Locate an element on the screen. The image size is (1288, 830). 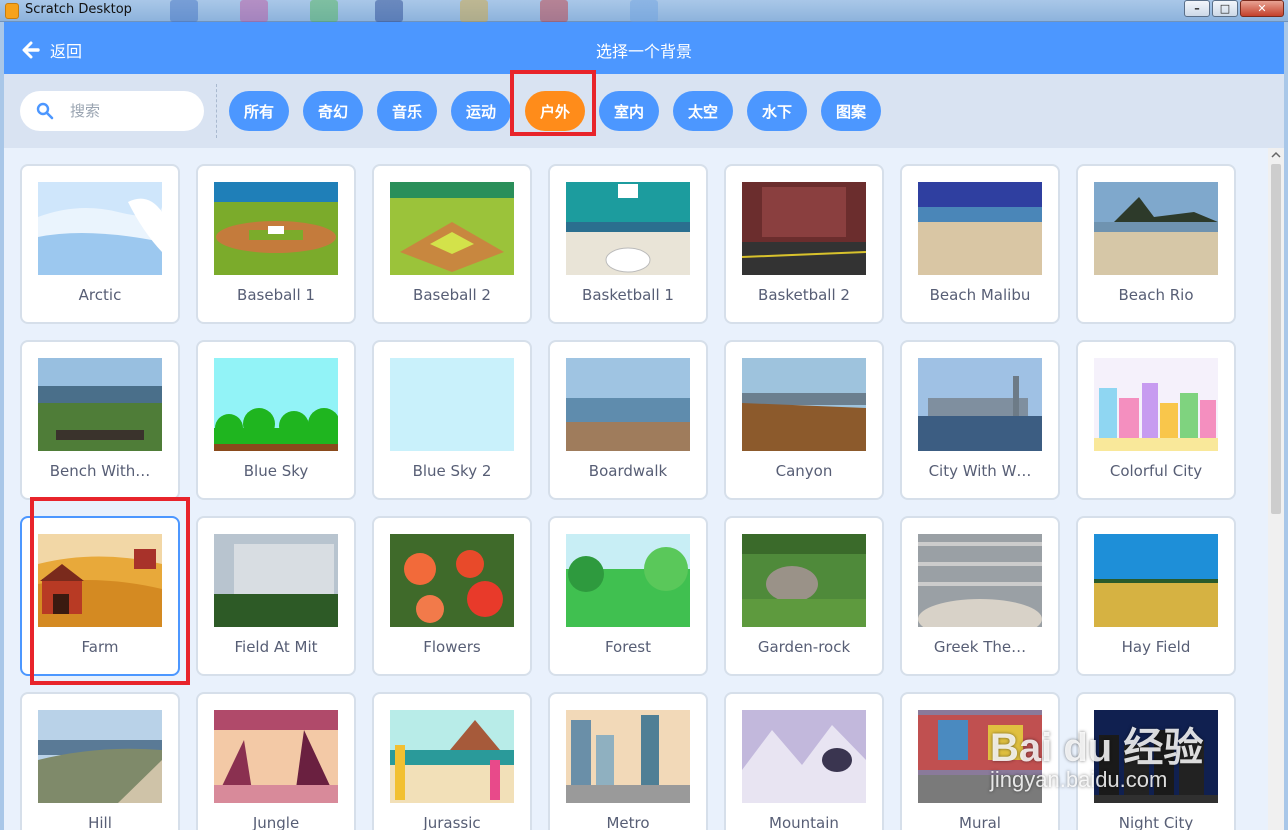
backdrop-card: Blue Sky 2 is located at coordinates (452, 420).